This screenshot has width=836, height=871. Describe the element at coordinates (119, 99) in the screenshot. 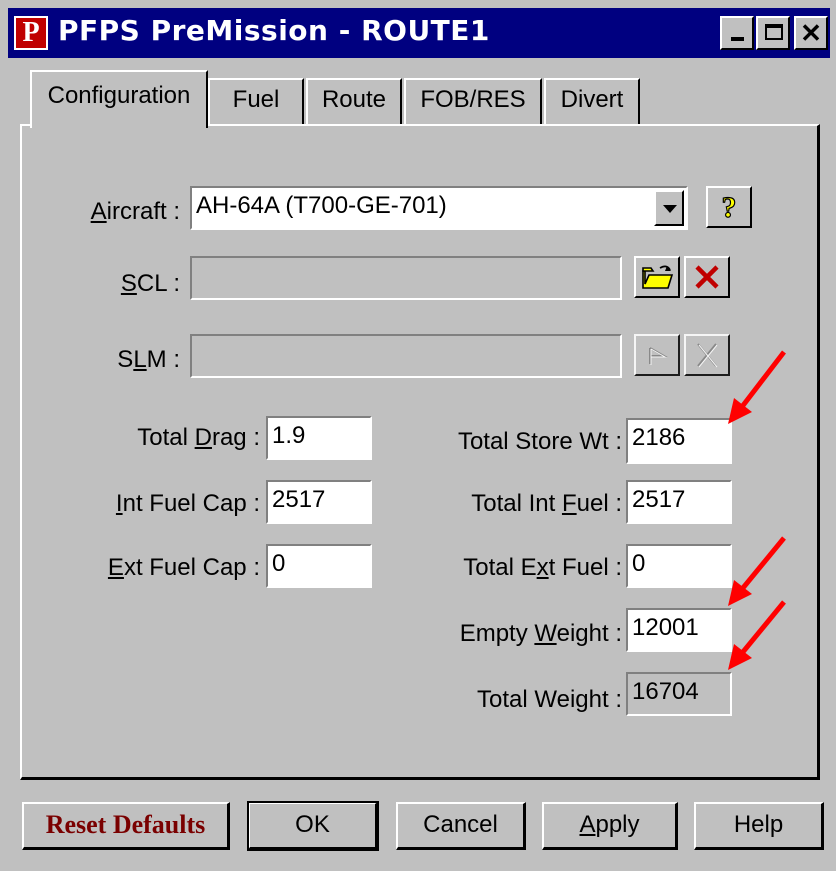

I see `tab-configuration: Configuration` at that location.